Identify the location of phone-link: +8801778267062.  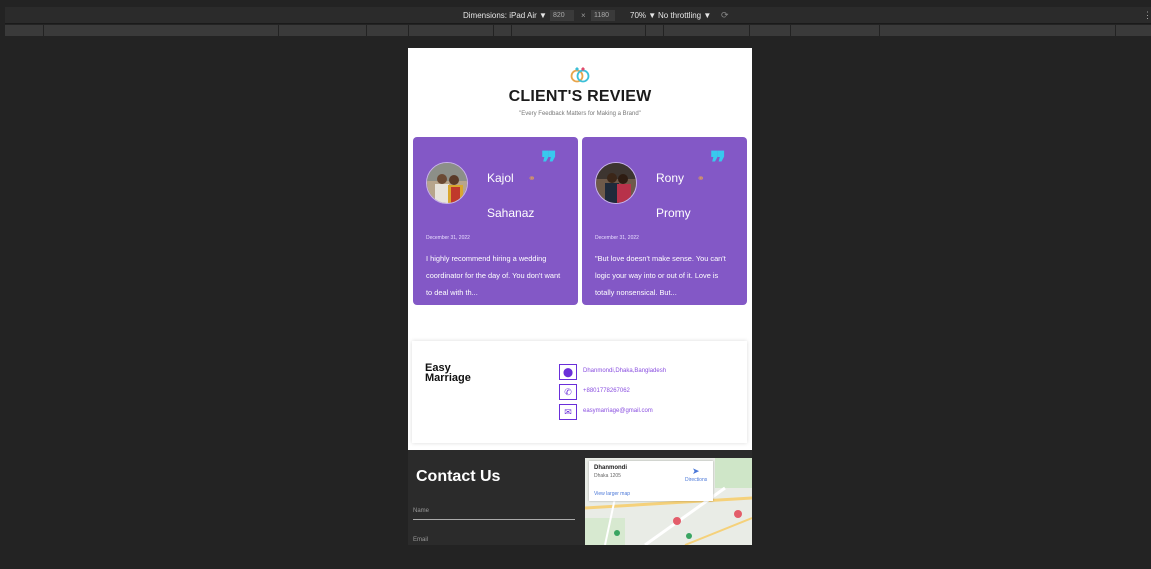
(606, 391).